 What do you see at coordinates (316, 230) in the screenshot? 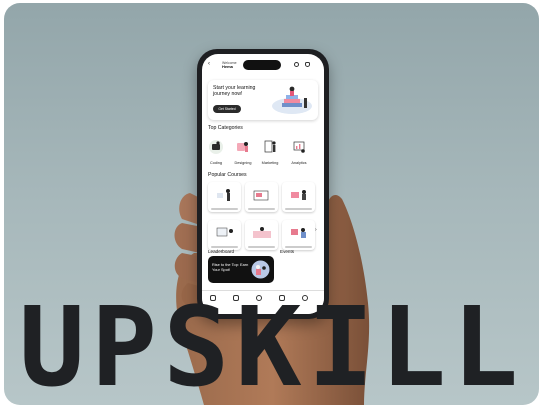
I see `scroll-right-icon: ›` at bounding box center [316, 230].